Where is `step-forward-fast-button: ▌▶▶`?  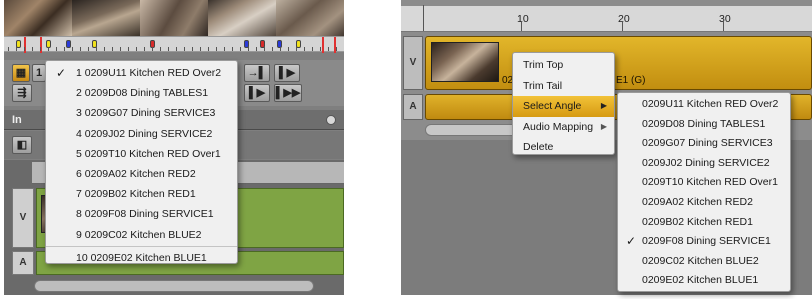
step-forward-fast-button: ▌▶▶ is located at coordinates (288, 93).